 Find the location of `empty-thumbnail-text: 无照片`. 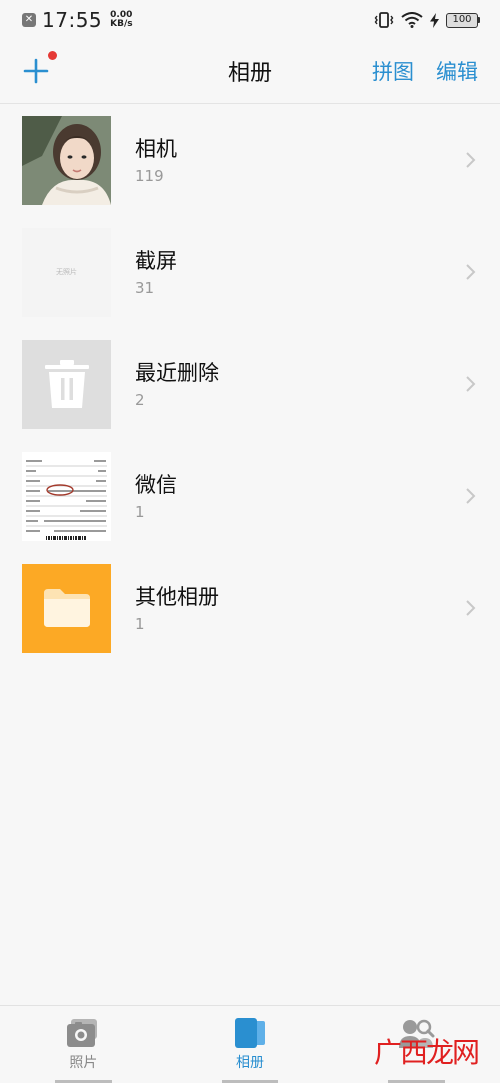

empty-thumbnail-text: 无照片 is located at coordinates (66, 272).